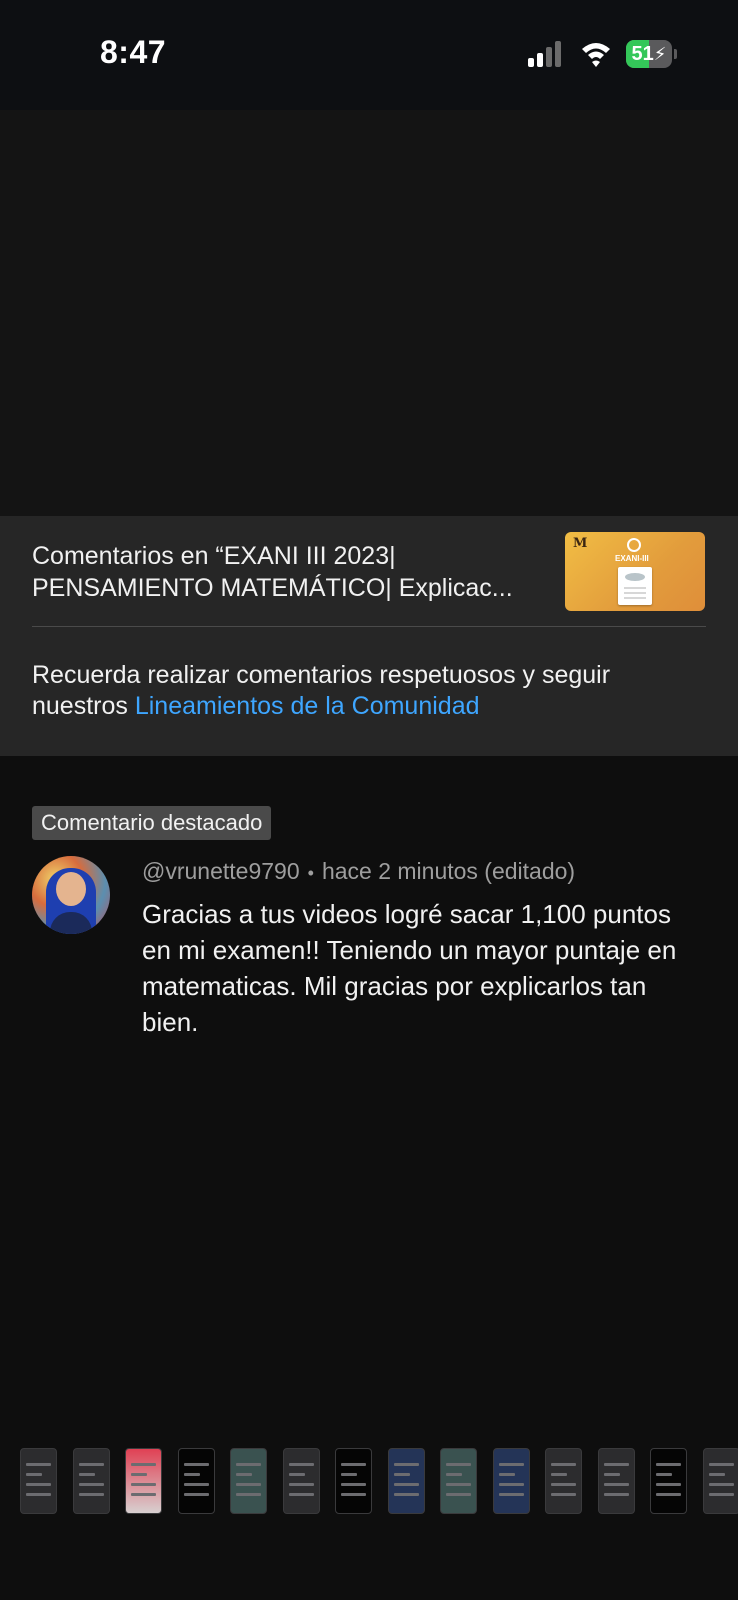 Image resolution: width=738 pixels, height=1600 pixels. I want to click on app-thumbnail-row, so click(369, 1488).